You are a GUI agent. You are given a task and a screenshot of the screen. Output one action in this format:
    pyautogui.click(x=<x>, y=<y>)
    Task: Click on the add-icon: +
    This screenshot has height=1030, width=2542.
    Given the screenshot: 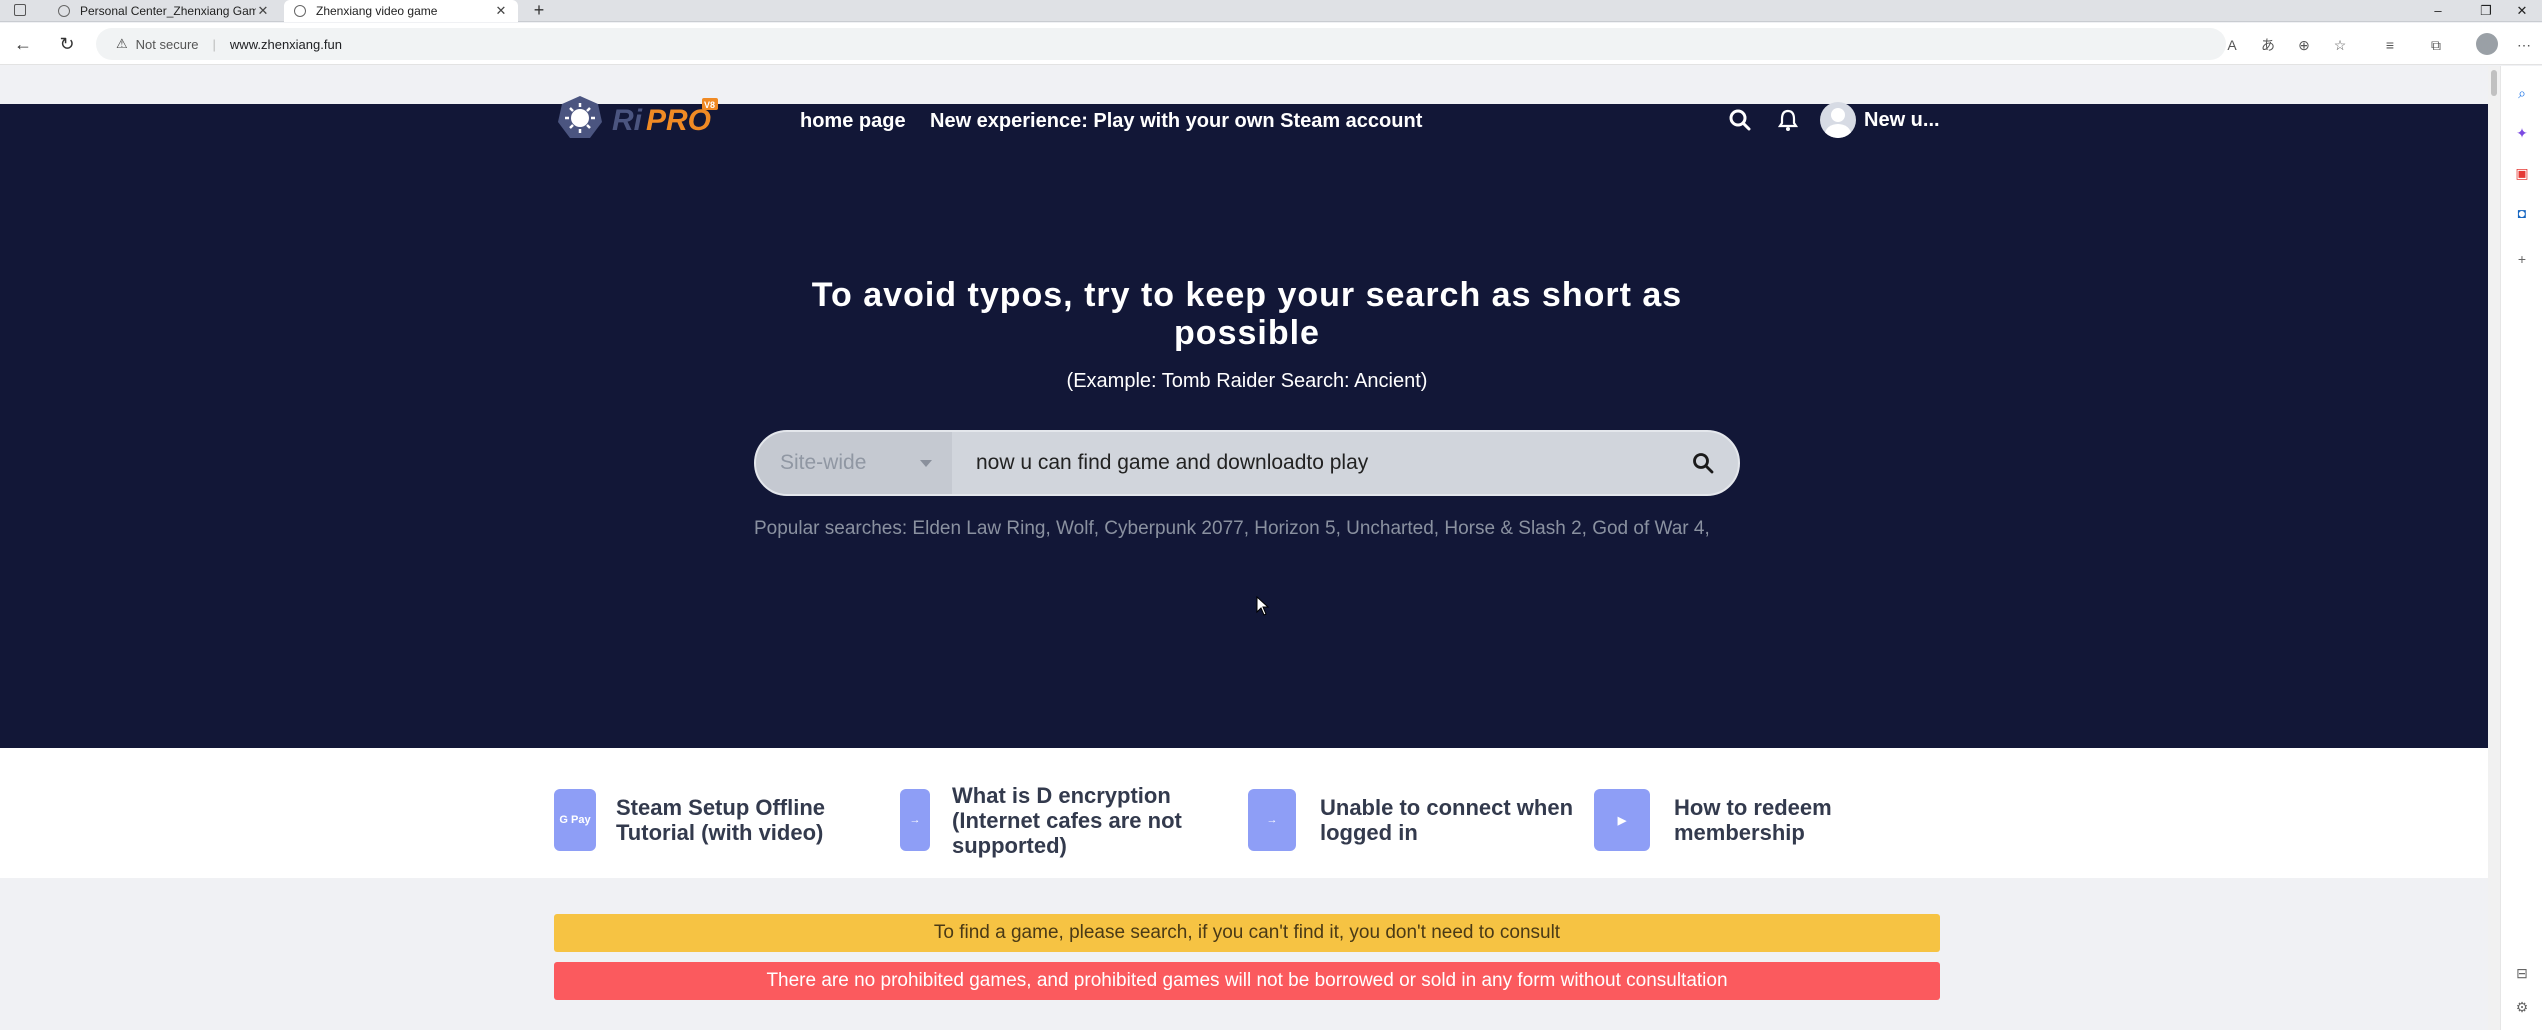 What is the action you would take?
    pyautogui.click(x=2522, y=259)
    